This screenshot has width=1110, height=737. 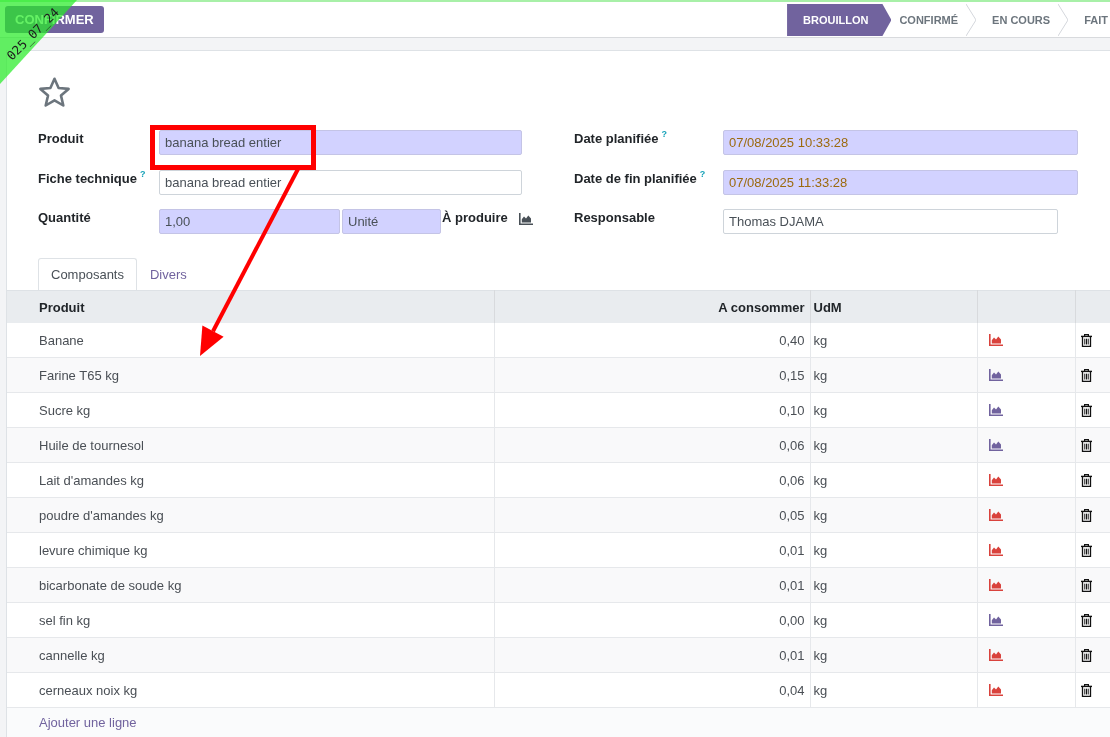 What do you see at coordinates (635, 178) in the screenshot?
I see `field-label: Date de fin planifiée` at bounding box center [635, 178].